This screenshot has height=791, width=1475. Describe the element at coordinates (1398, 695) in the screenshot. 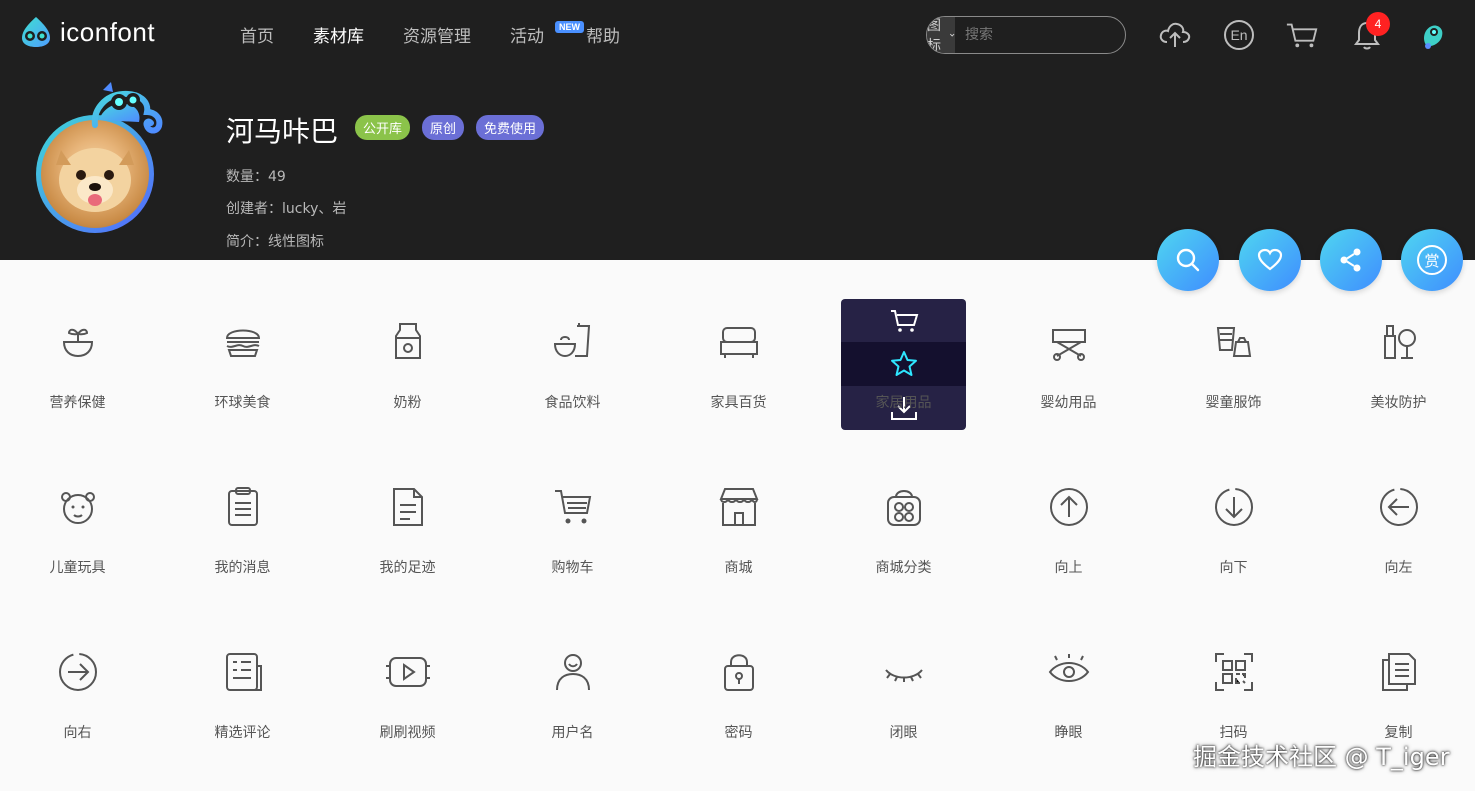

I see `icon-card: 复制` at that location.